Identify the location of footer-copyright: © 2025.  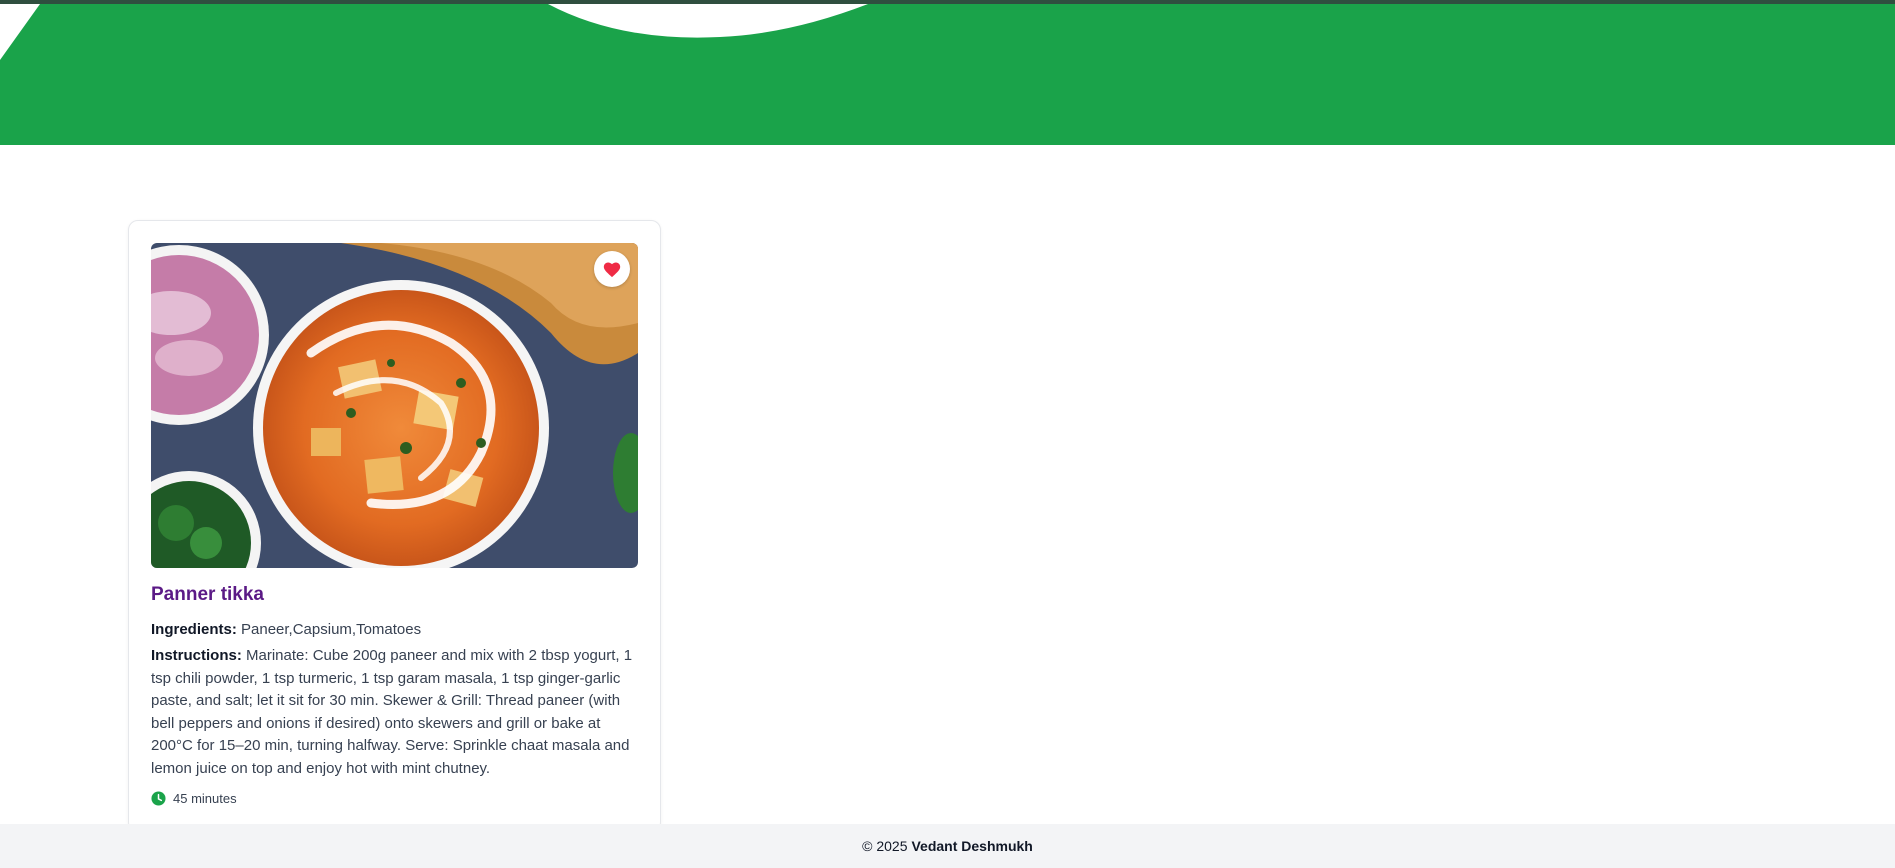
(885, 846).